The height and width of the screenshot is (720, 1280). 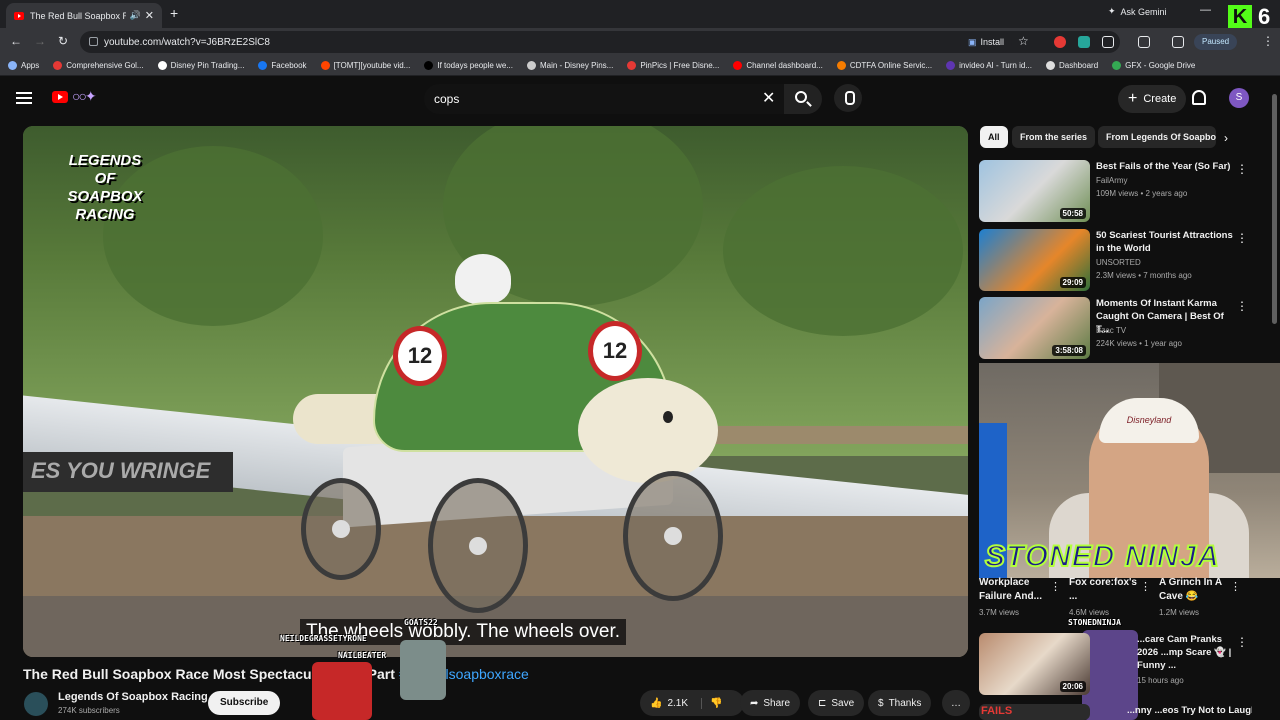 I want to click on save-button: ⊏ Save, so click(x=836, y=703).